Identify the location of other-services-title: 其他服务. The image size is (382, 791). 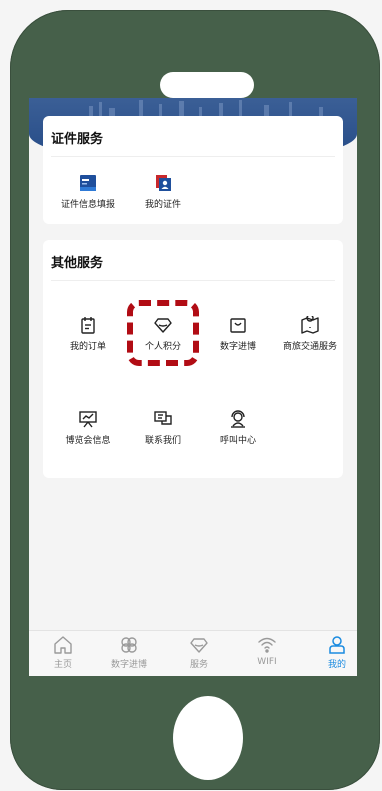
(77, 263).